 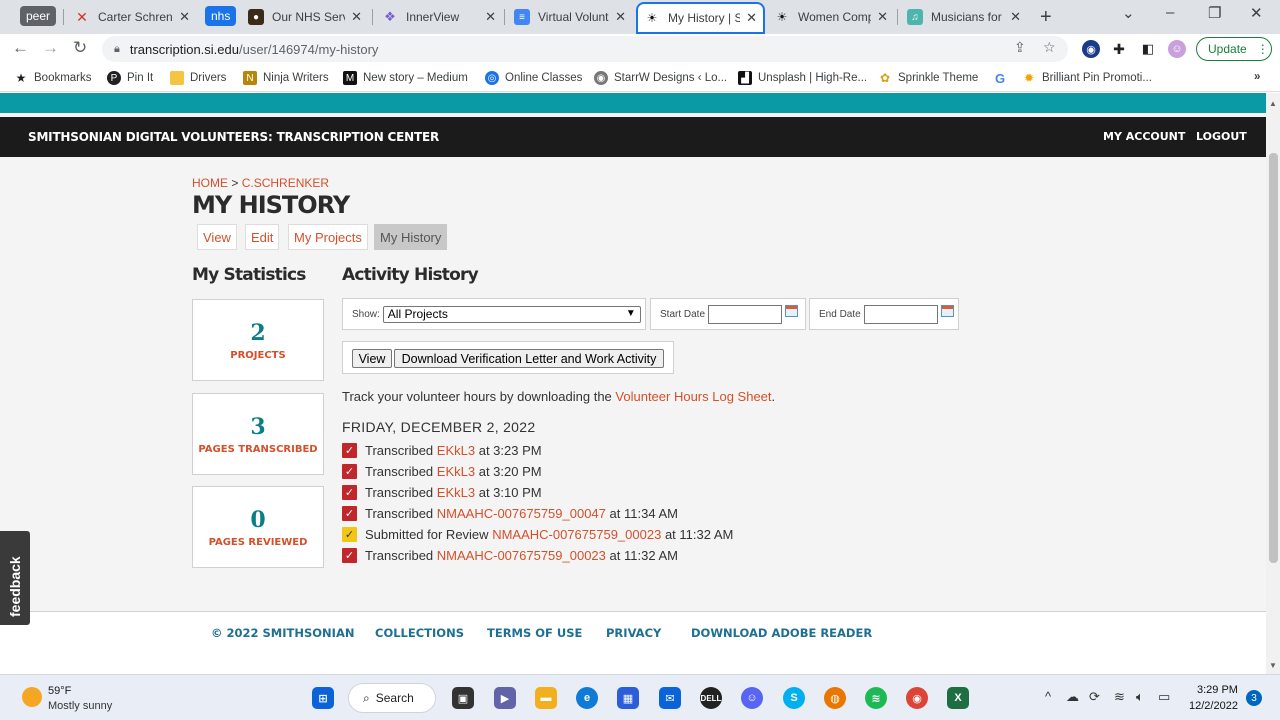 What do you see at coordinates (505, 698) in the screenshot?
I see `teams-icon: ▶` at bounding box center [505, 698].